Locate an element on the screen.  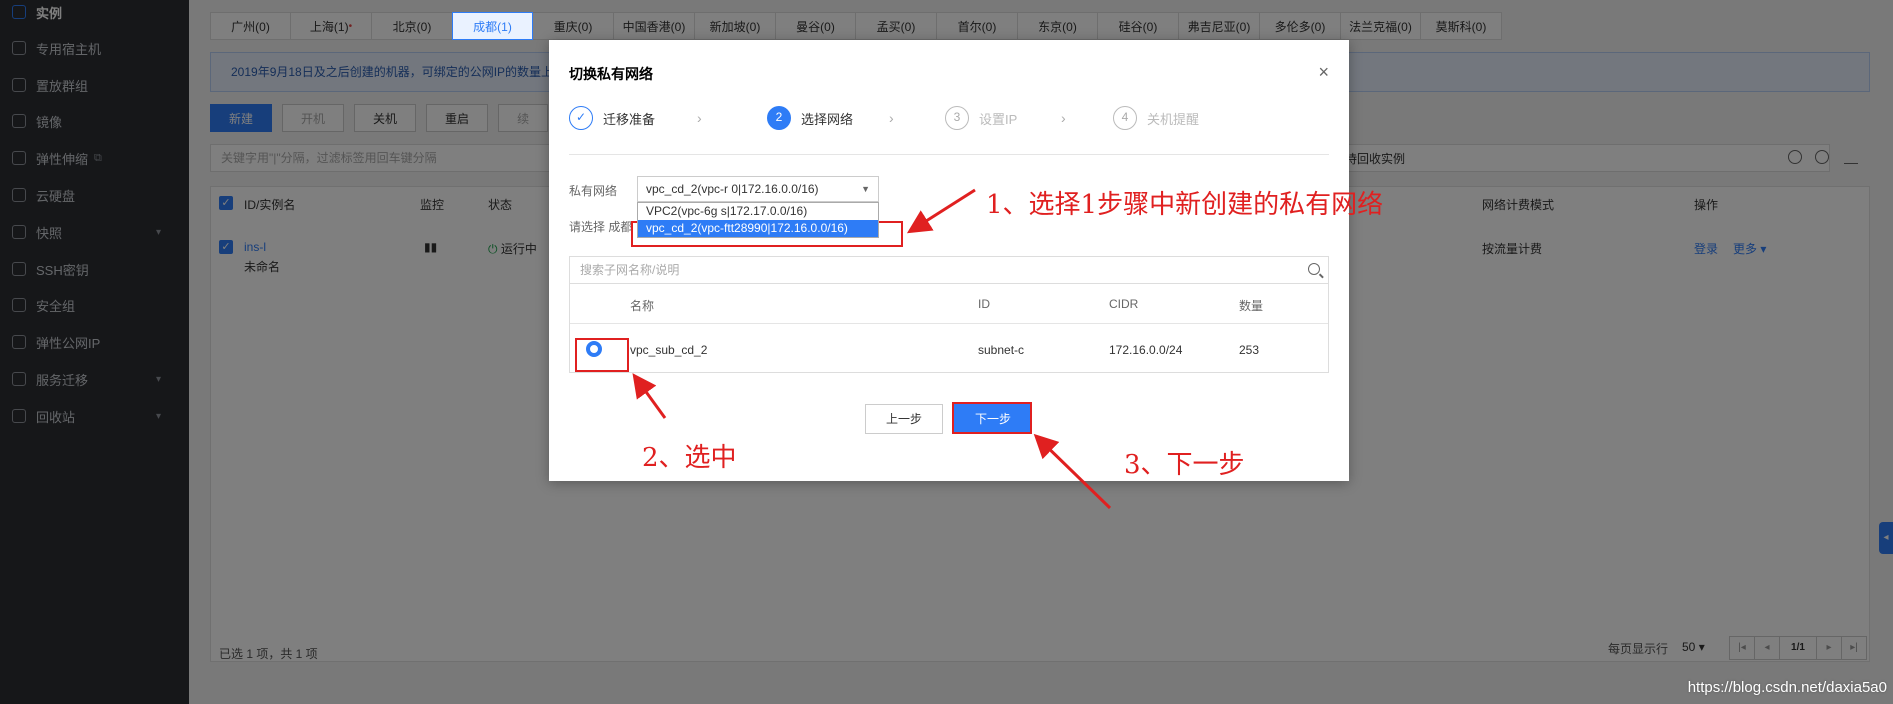
region-tab: 成都(1) is located at coordinates (492, 26).